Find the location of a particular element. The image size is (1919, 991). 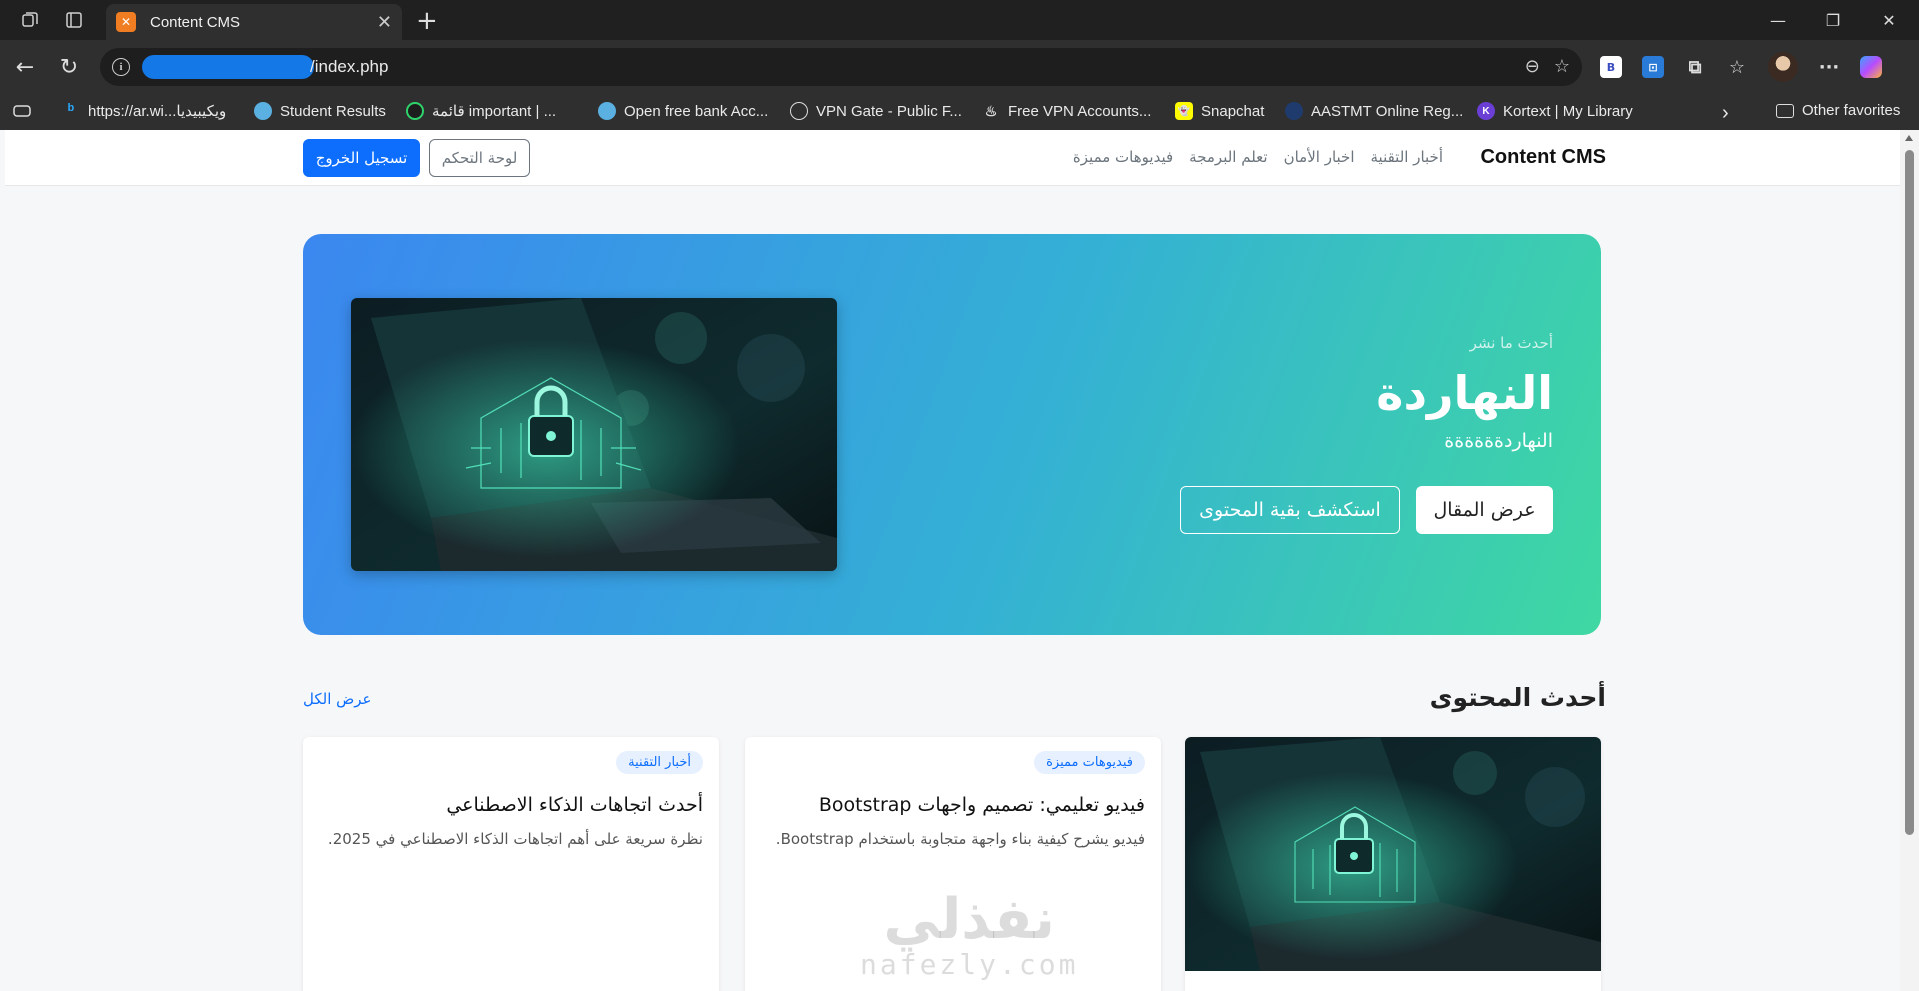

bookmark-8: K Kortext | My Library is located at coordinates (1555, 111).